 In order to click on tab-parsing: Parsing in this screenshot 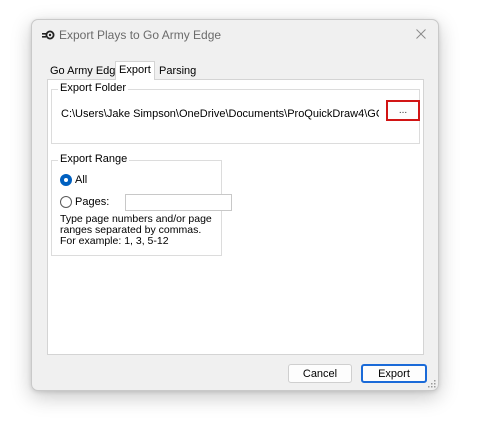, I will do `click(177, 71)`.